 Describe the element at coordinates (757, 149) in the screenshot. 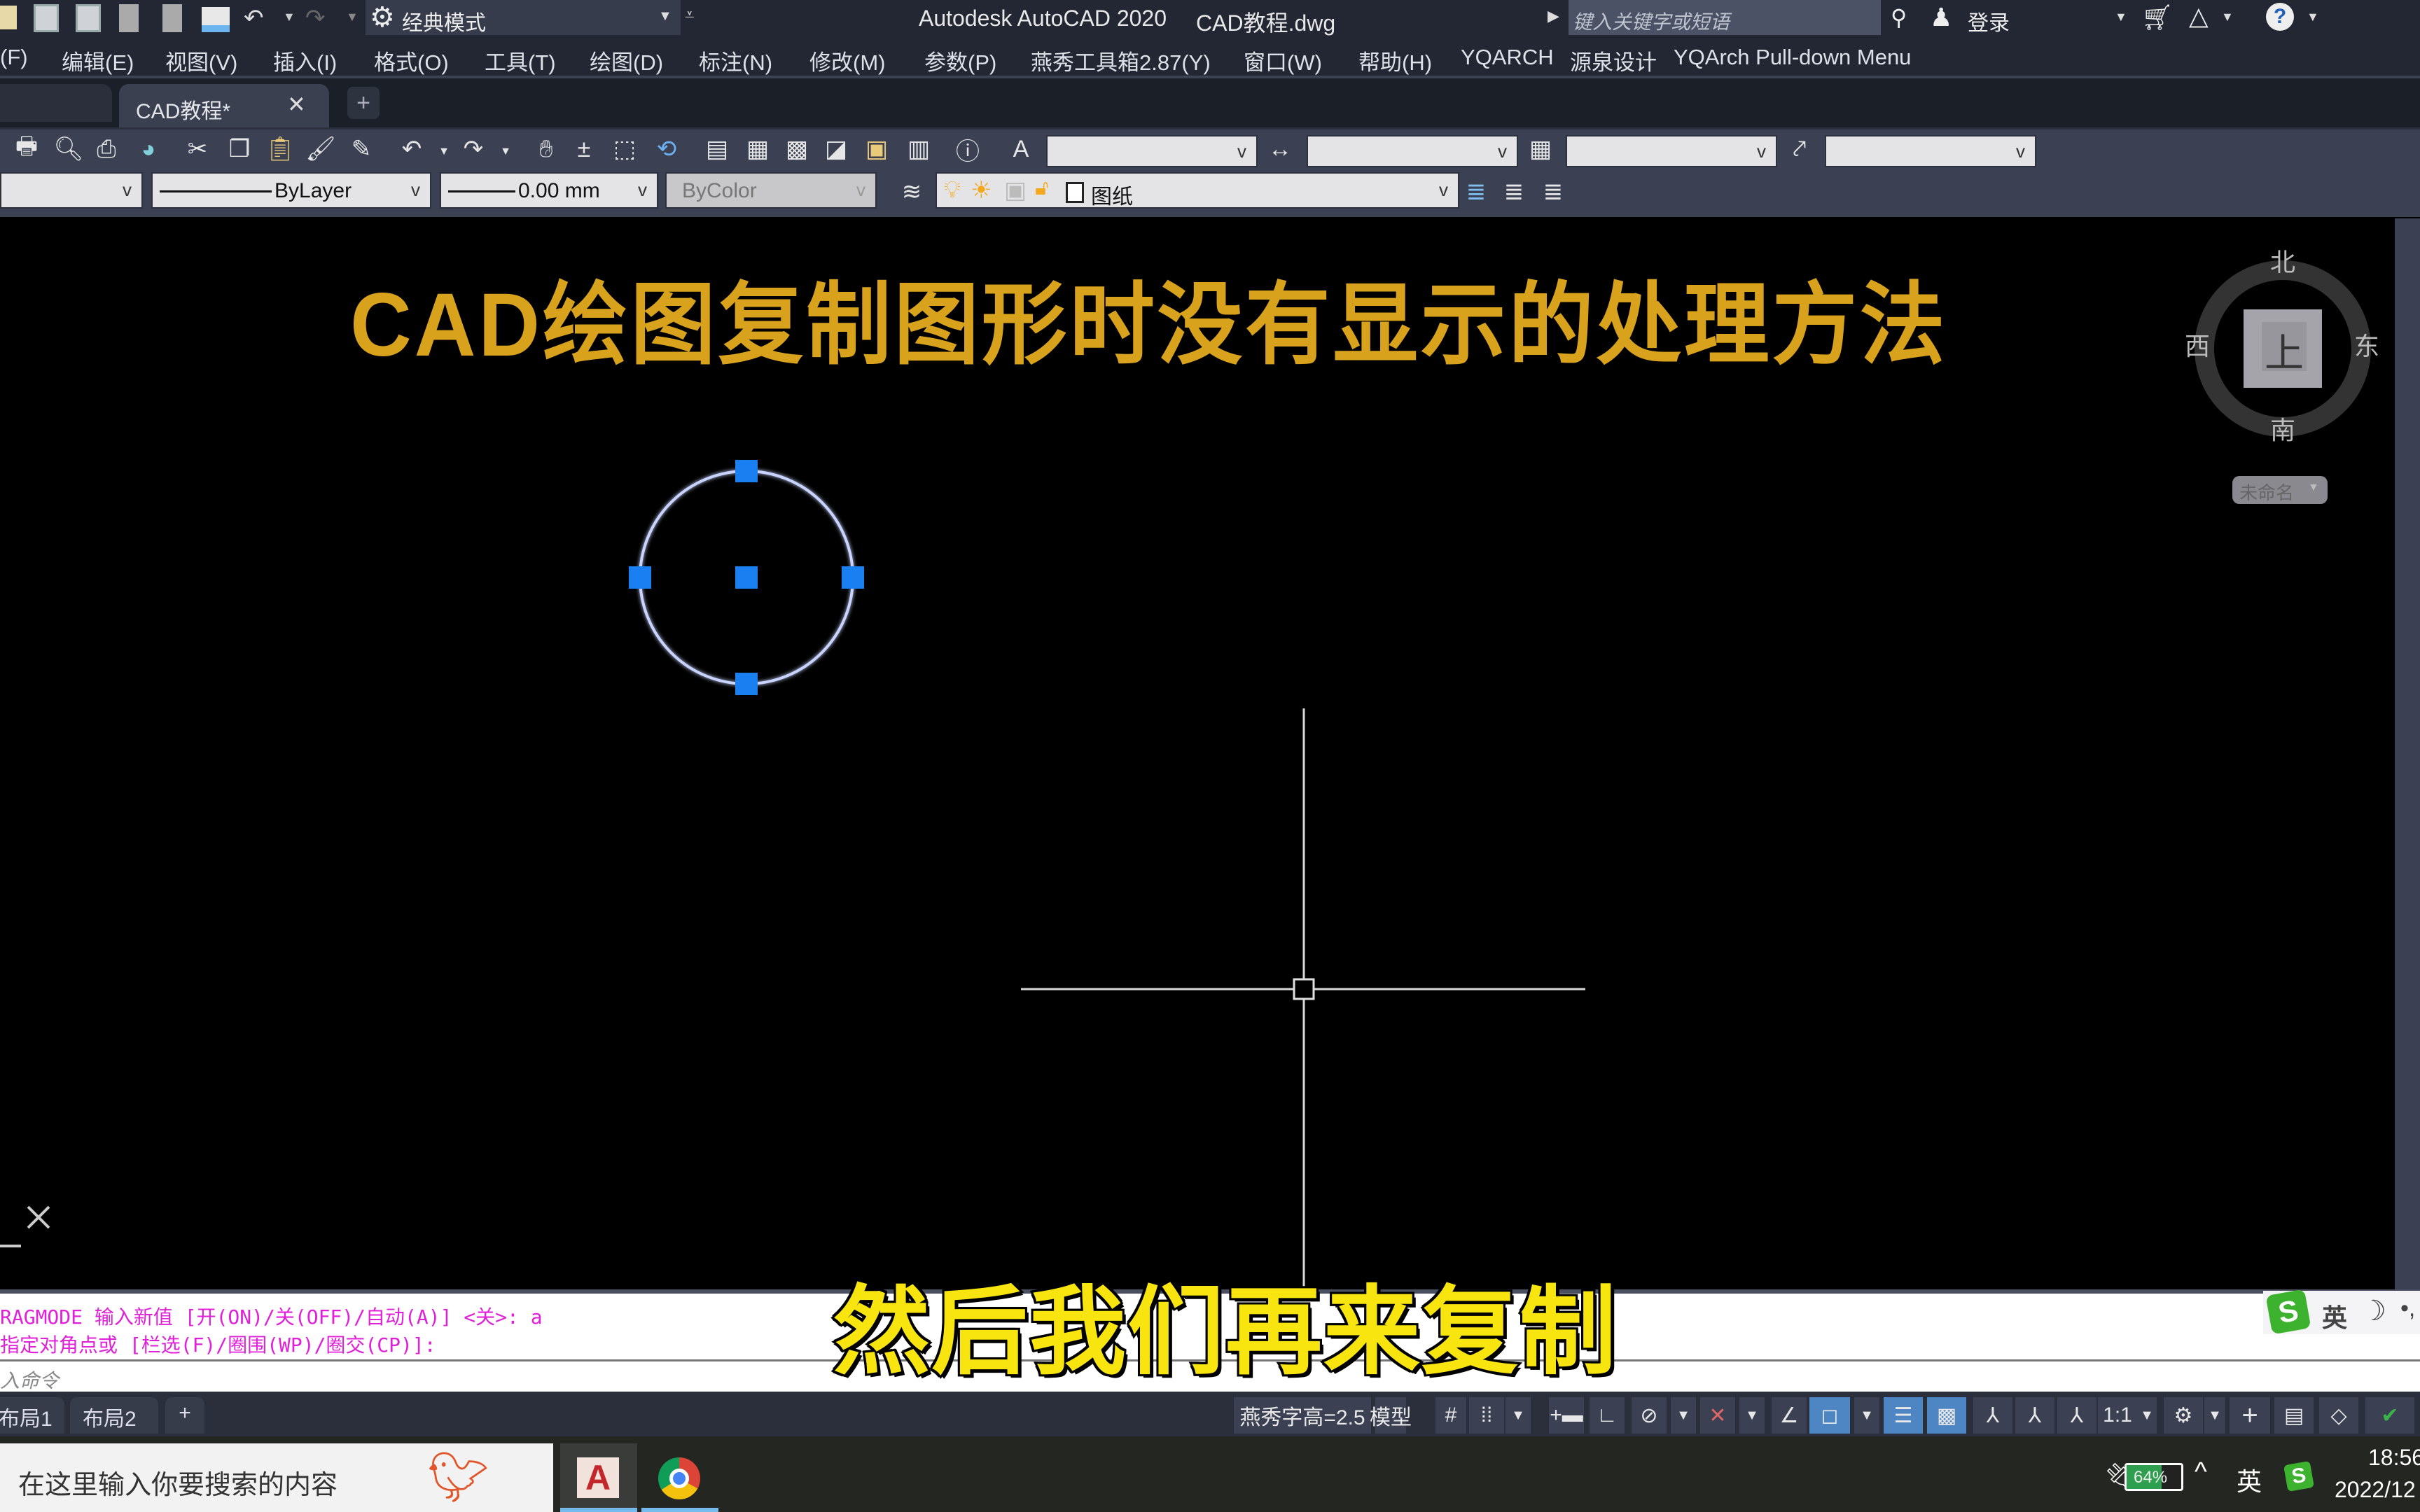

I see `design-center-icon: ▦` at that location.